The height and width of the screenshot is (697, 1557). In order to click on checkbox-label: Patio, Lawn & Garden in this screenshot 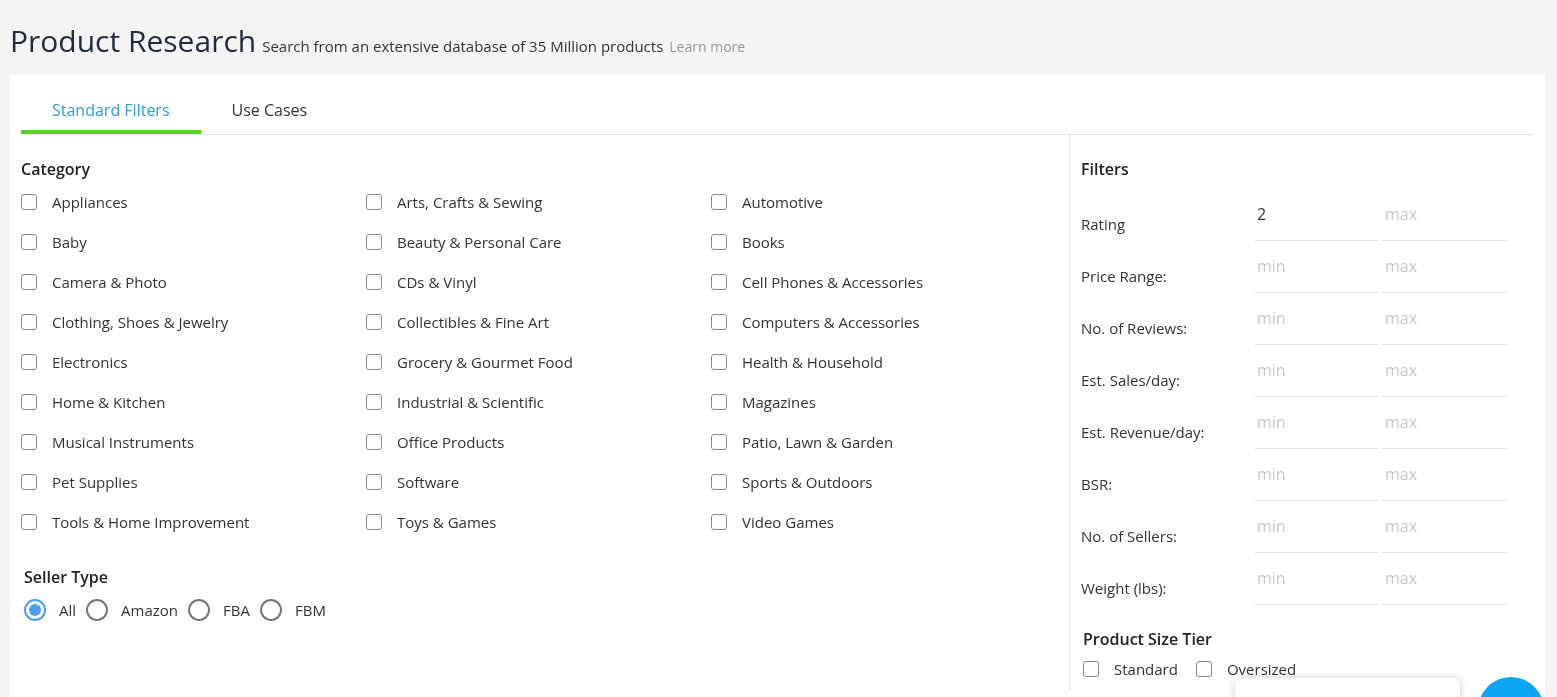, I will do `click(818, 442)`.